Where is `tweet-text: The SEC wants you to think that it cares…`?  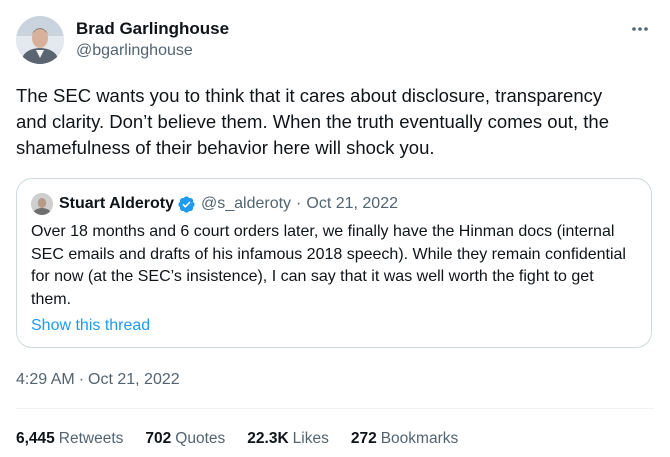
tweet-text: The SEC wants you to think that it cares… is located at coordinates (312, 121).